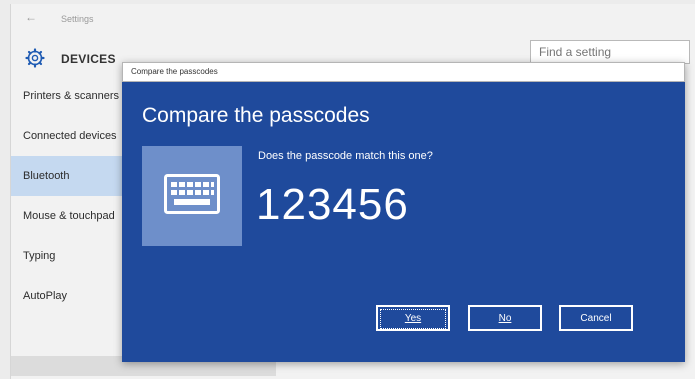 This screenshot has width=695, height=379. I want to click on passcode-value: 123456, so click(332, 204).